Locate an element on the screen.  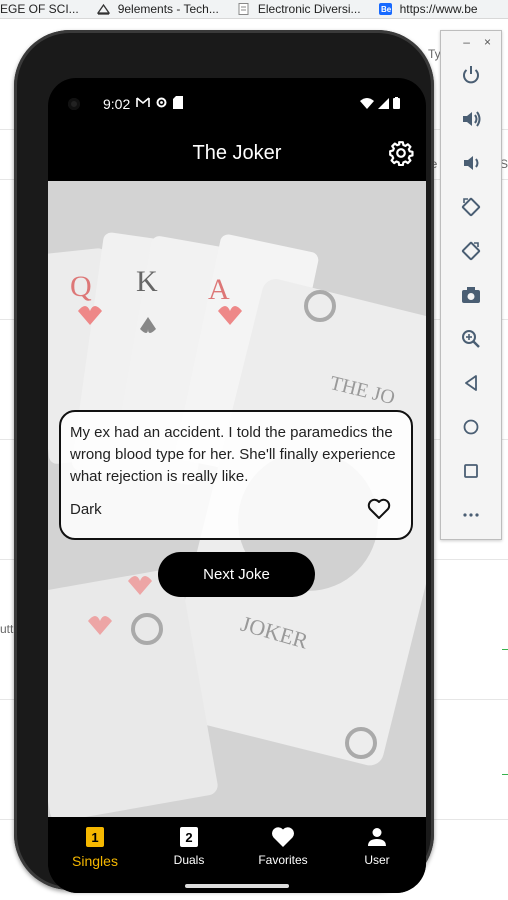
sd-card-icon is located at coordinates (178, 102).